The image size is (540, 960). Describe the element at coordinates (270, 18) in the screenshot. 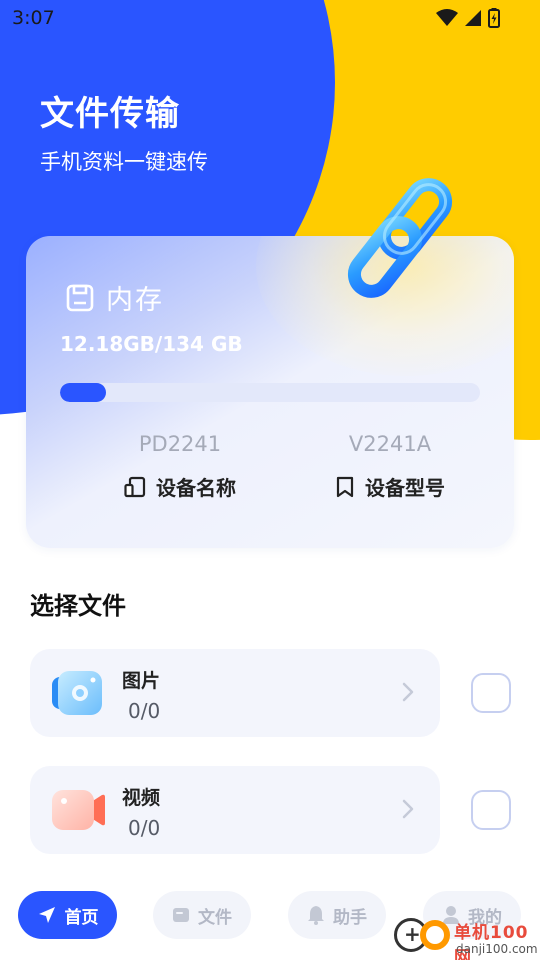

I see `status-bar: 3:07` at that location.